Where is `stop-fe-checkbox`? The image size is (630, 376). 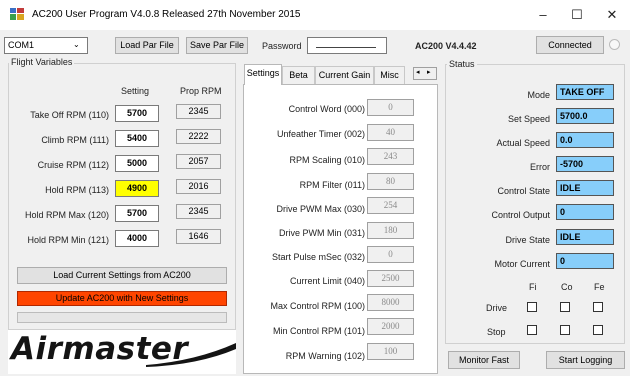 stop-fe-checkbox is located at coordinates (598, 330).